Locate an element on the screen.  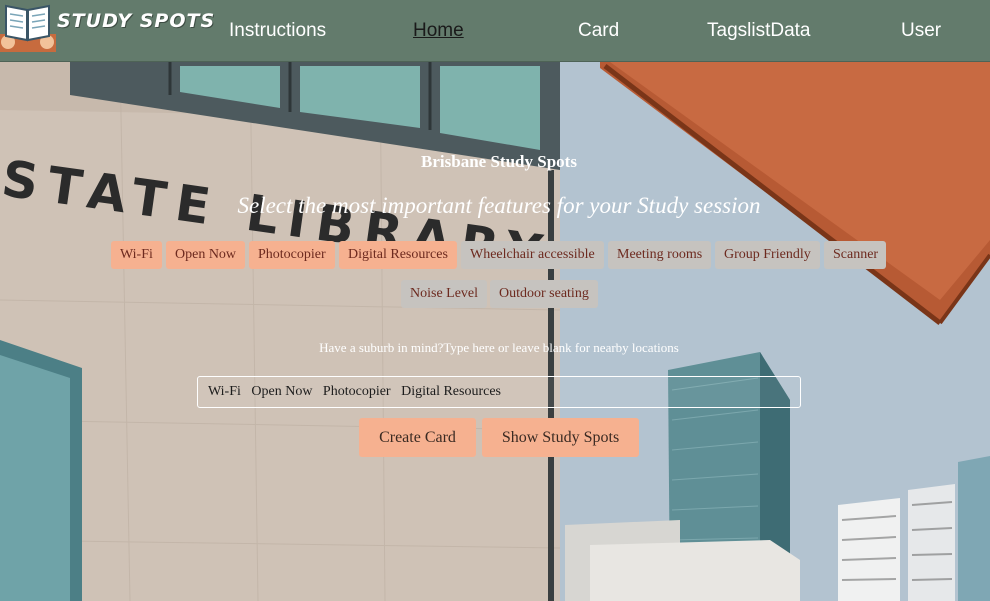
nav-tagslistdata: TagslistData is located at coordinates (759, 31).